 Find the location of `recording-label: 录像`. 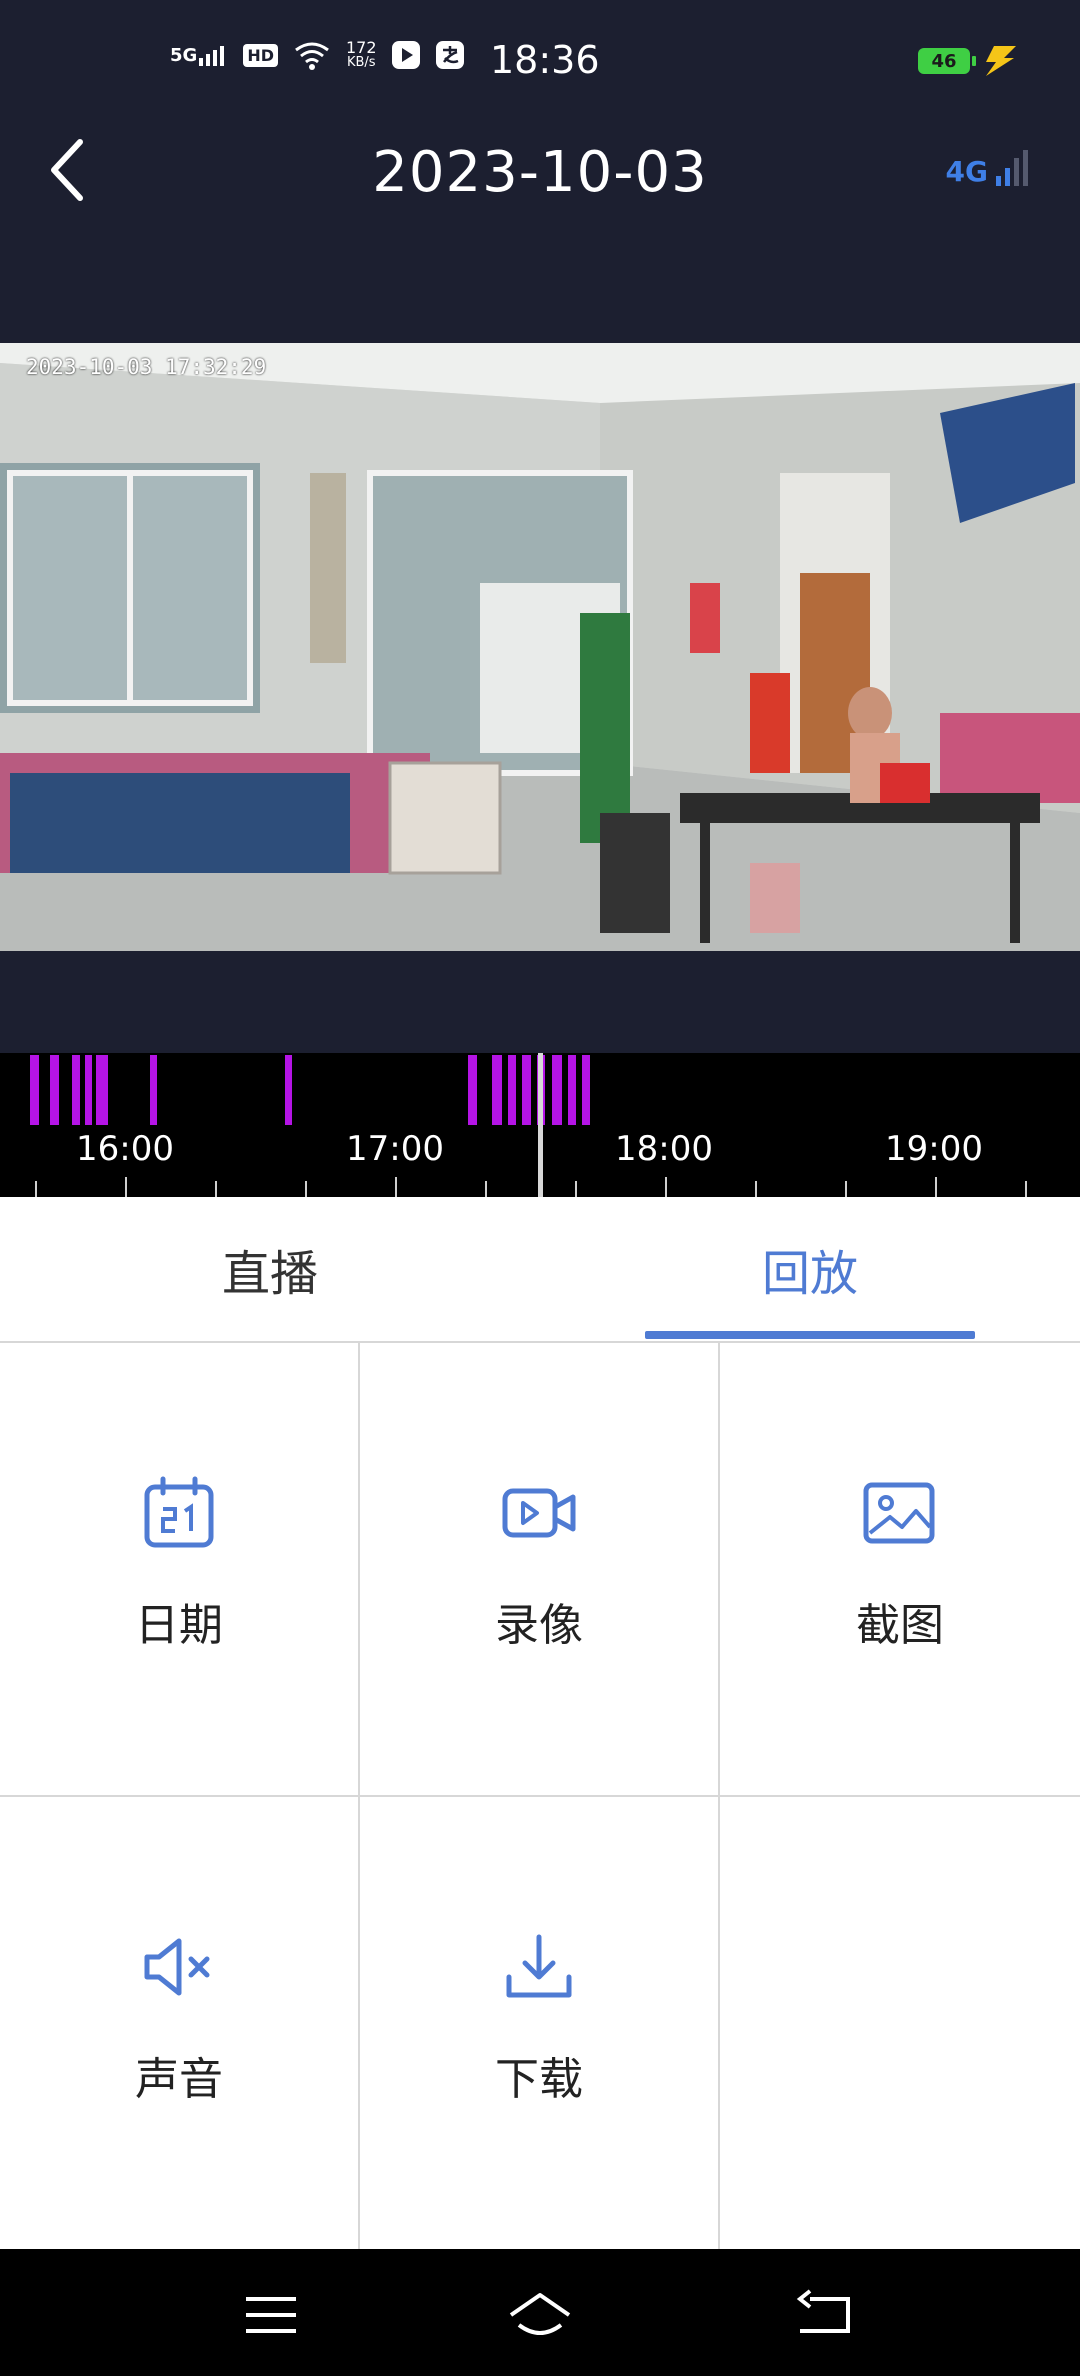

recording-label: 录像 is located at coordinates (539, 1625).